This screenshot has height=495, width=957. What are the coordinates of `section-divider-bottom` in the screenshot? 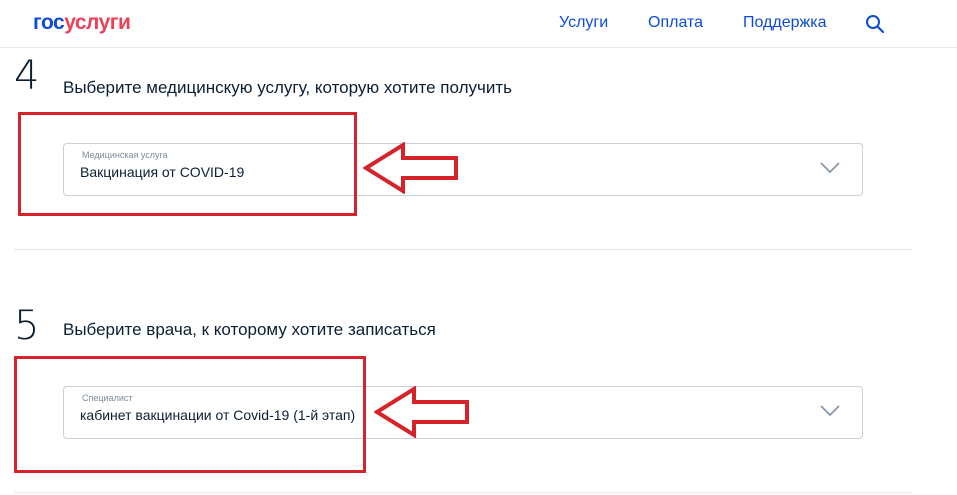 It's located at (463, 492).